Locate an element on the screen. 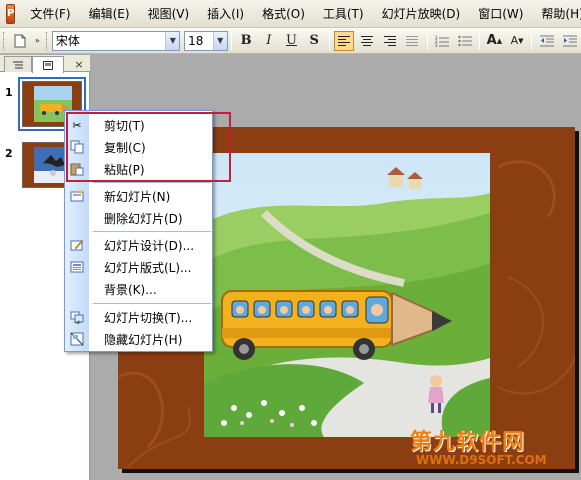 The width and height of the screenshot is (581, 480). tab-outline is located at coordinates (18, 64).